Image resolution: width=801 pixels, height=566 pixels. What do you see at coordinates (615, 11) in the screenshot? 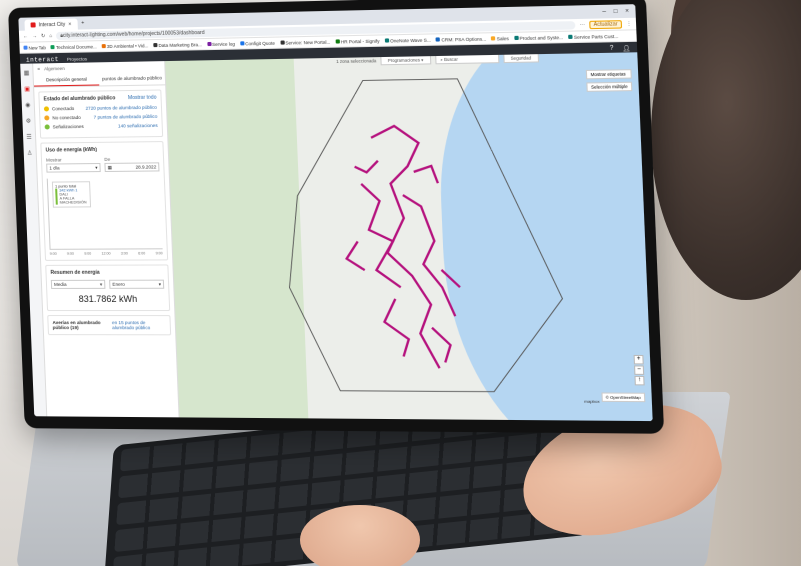
I see `maximize-icon: □` at bounding box center [615, 11].